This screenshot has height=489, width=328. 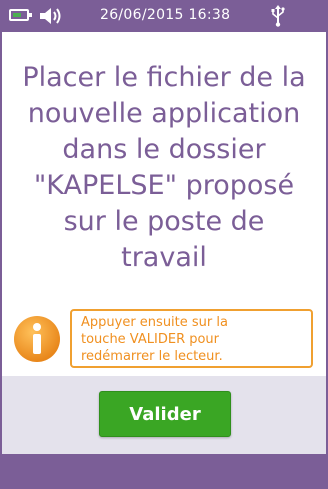 What do you see at coordinates (164, 77) in the screenshot?
I see `message-line: Placer le fichier de la` at bounding box center [164, 77].